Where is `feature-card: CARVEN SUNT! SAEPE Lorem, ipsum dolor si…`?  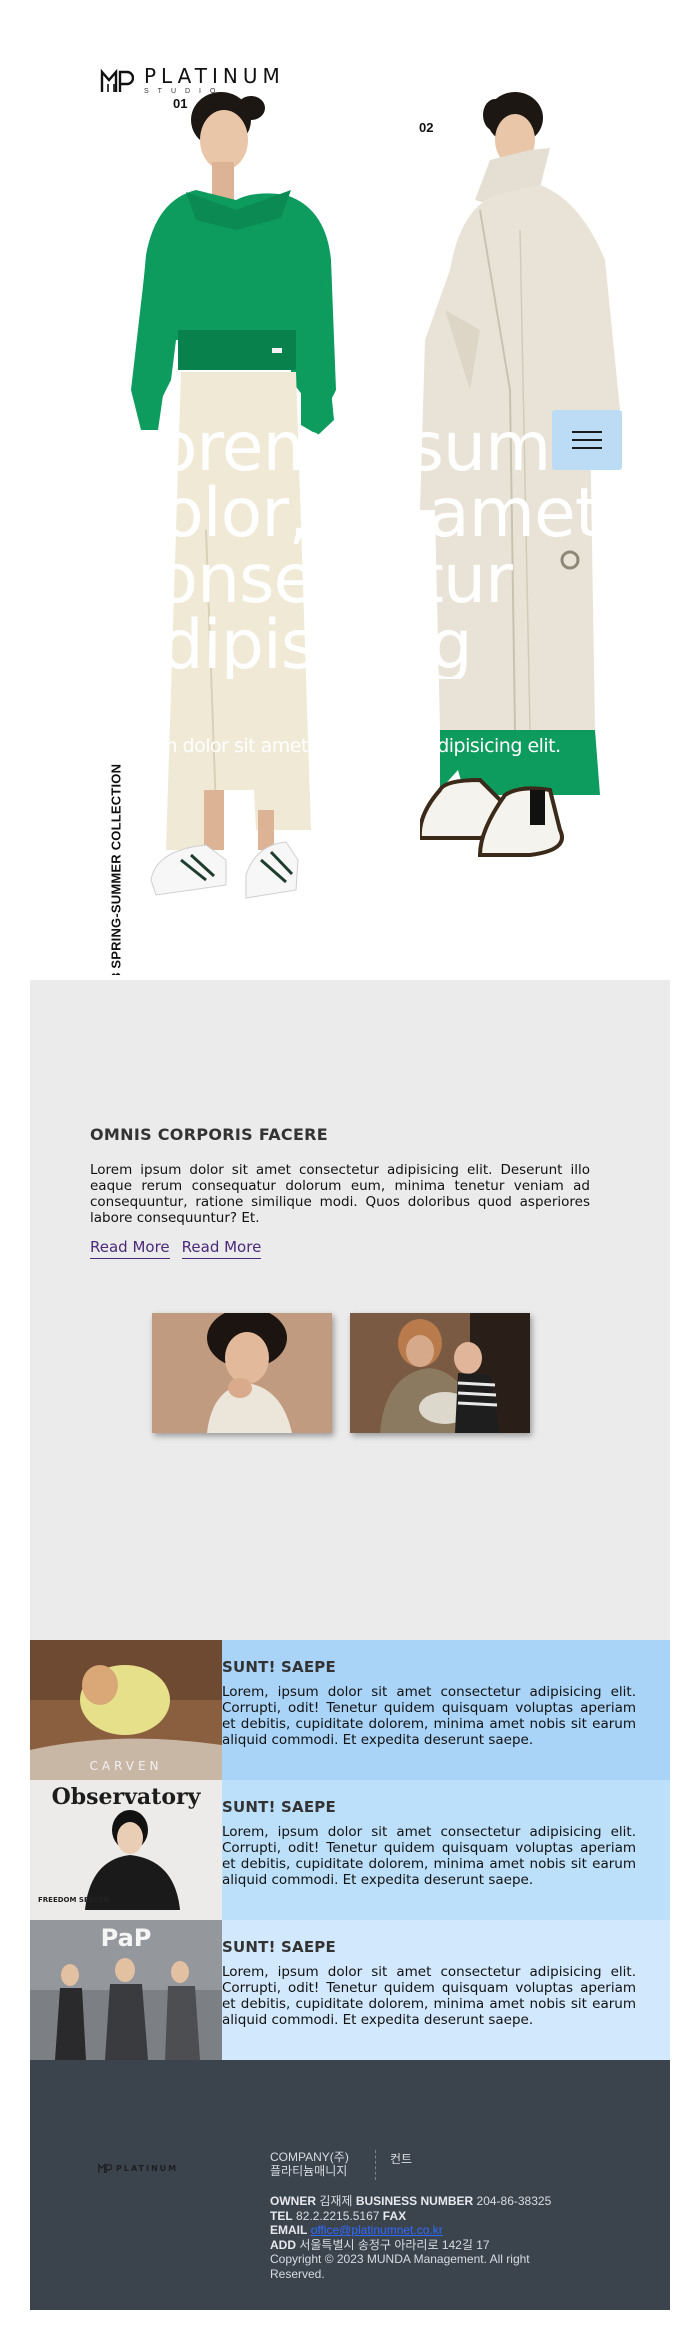 feature-card: CARVEN SUNT! SAEPE Lorem, ipsum dolor si… is located at coordinates (350, 1710).